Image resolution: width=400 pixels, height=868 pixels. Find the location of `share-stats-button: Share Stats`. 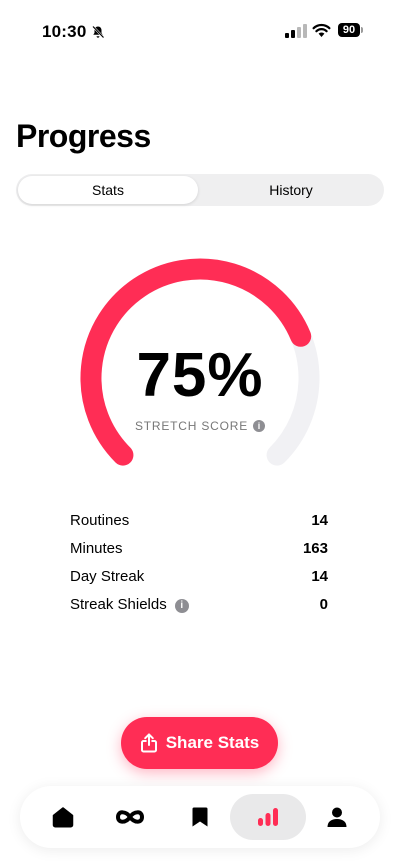

share-stats-button: Share Stats is located at coordinates (199, 743).